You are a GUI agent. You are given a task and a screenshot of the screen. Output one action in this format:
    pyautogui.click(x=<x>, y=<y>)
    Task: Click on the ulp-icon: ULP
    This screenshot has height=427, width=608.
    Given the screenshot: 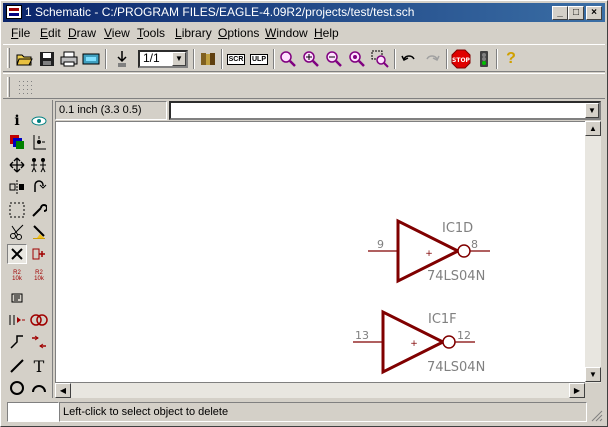 What is the action you would take?
    pyautogui.click(x=259, y=59)
    